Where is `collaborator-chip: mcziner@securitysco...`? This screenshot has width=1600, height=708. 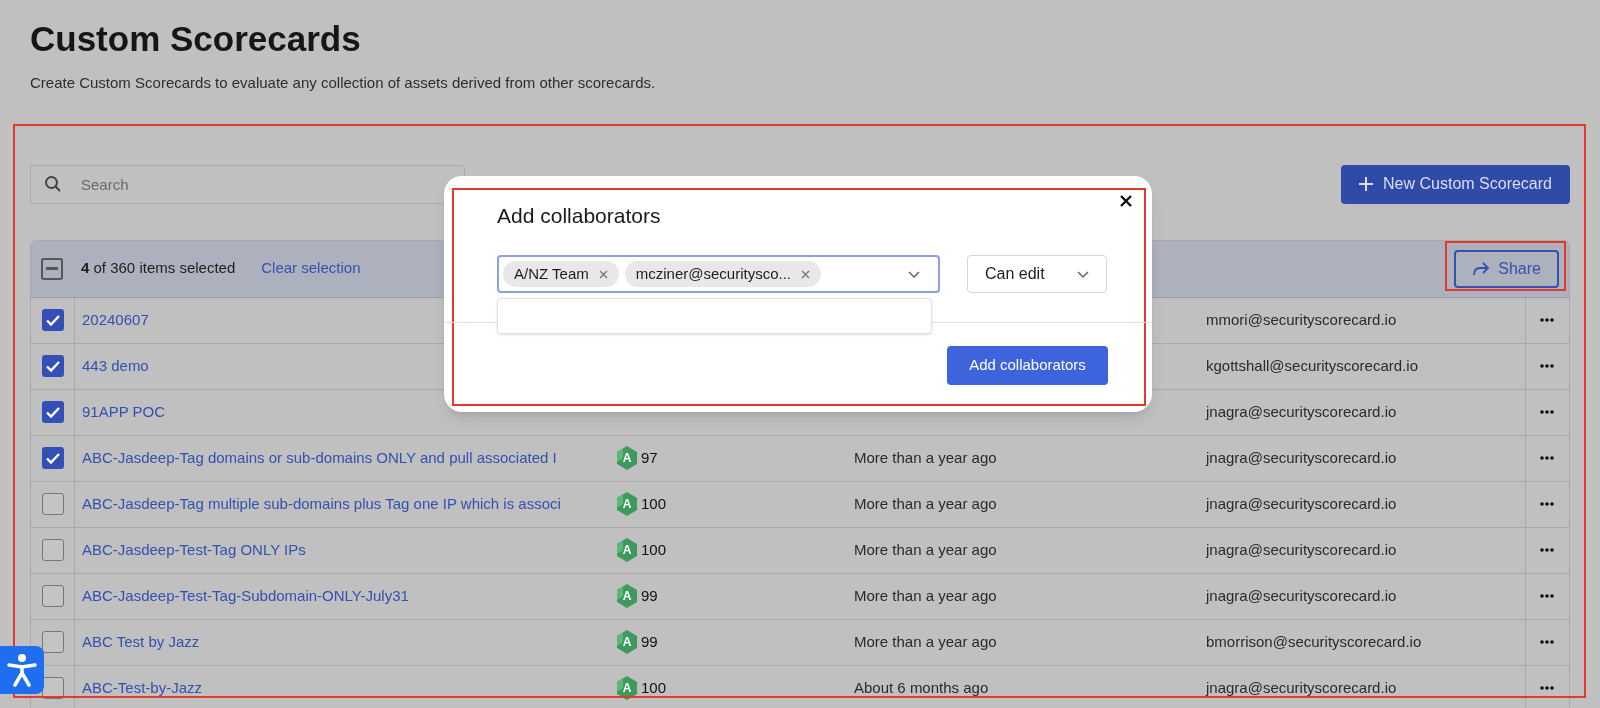 collaborator-chip: mcziner@securitysco... is located at coordinates (722, 274).